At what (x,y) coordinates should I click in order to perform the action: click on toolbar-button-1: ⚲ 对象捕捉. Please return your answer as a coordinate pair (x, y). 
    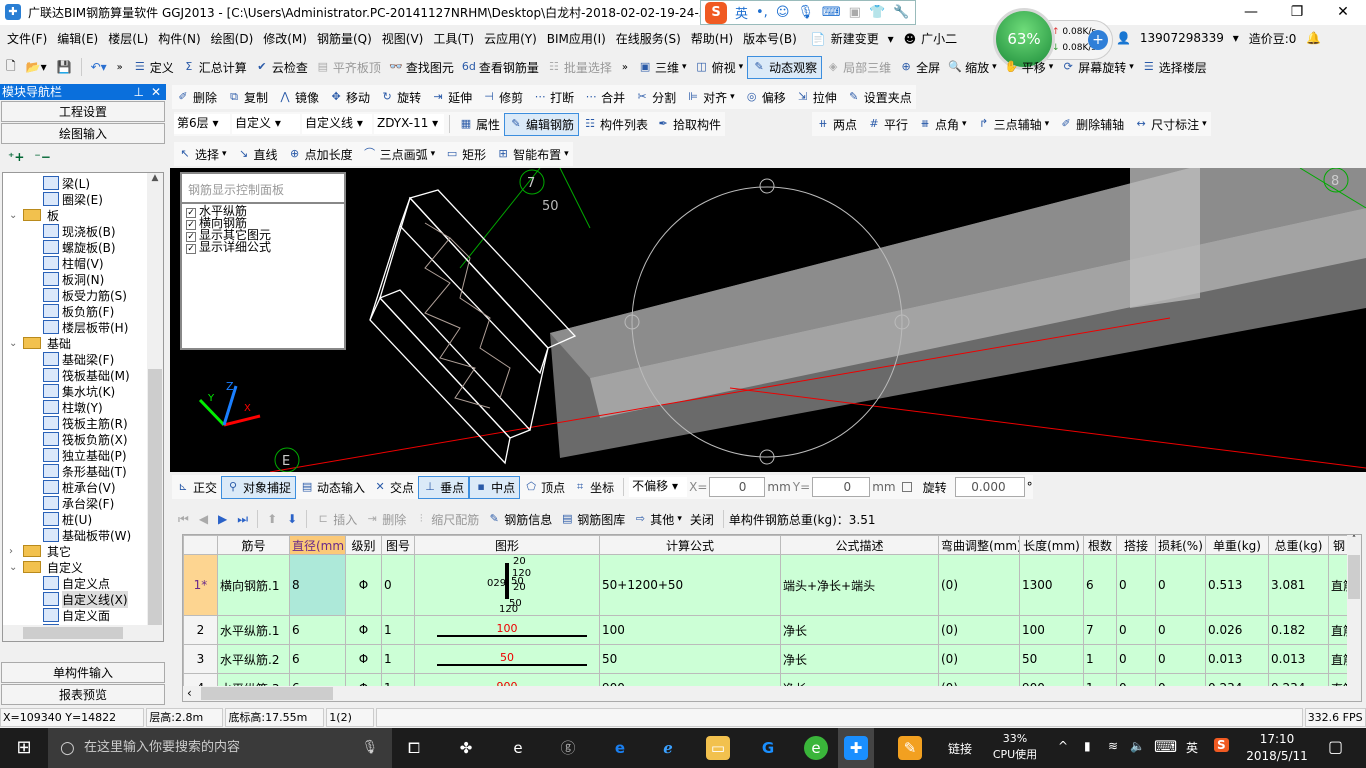
    Looking at the image, I should click on (259, 487).